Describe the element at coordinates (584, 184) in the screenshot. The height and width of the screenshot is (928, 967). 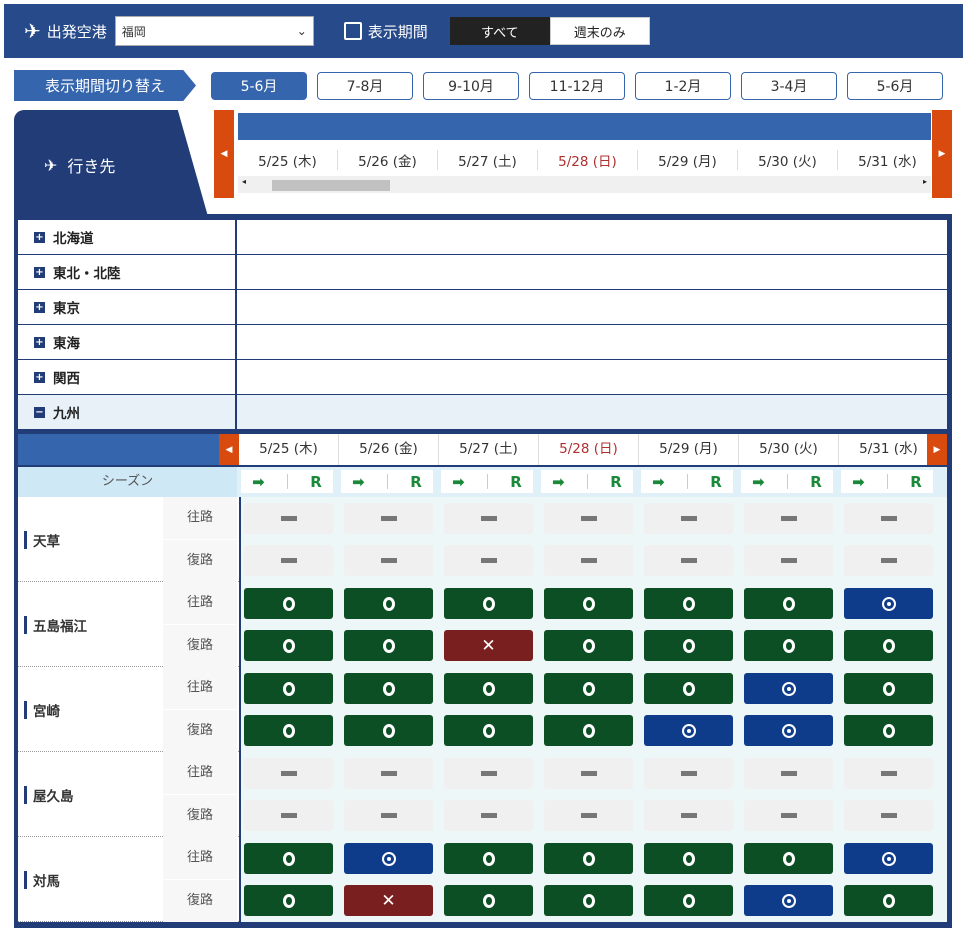
I see `horizontal-scrollbar: ◂ ▸` at that location.